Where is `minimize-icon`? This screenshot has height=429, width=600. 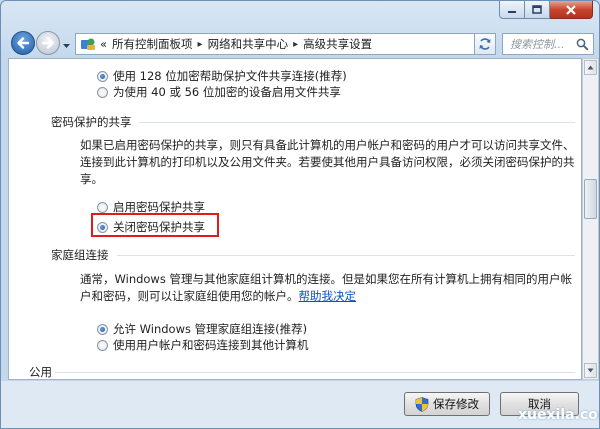
minimize-icon is located at coordinates (512, 11).